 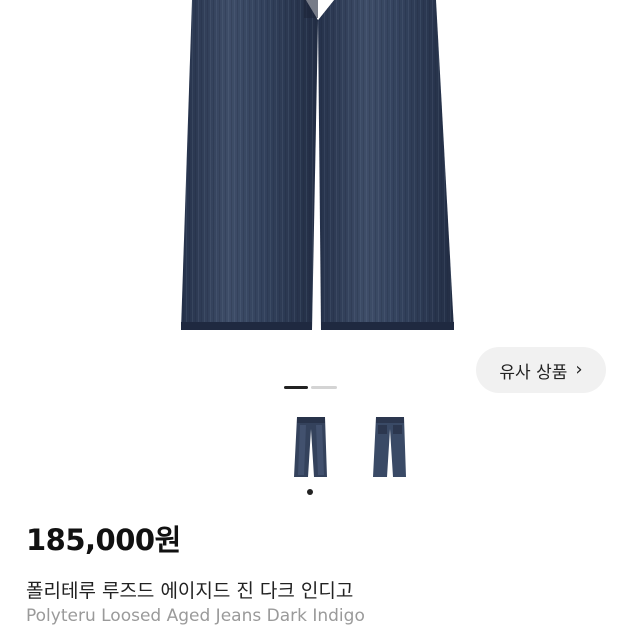 I want to click on carousel-indicator-active, so click(x=296, y=387).